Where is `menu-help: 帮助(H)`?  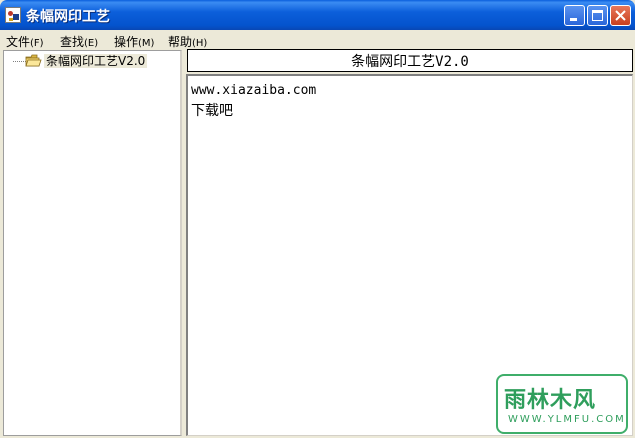
menu-help: 帮助(H) is located at coordinates (187, 41).